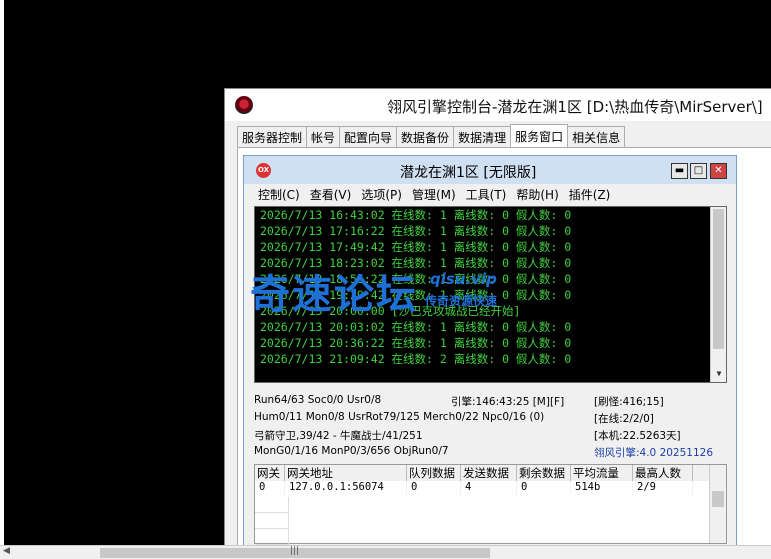 The height and width of the screenshot is (559, 771). I want to click on menu-plugins: 插件(Z), so click(590, 194).